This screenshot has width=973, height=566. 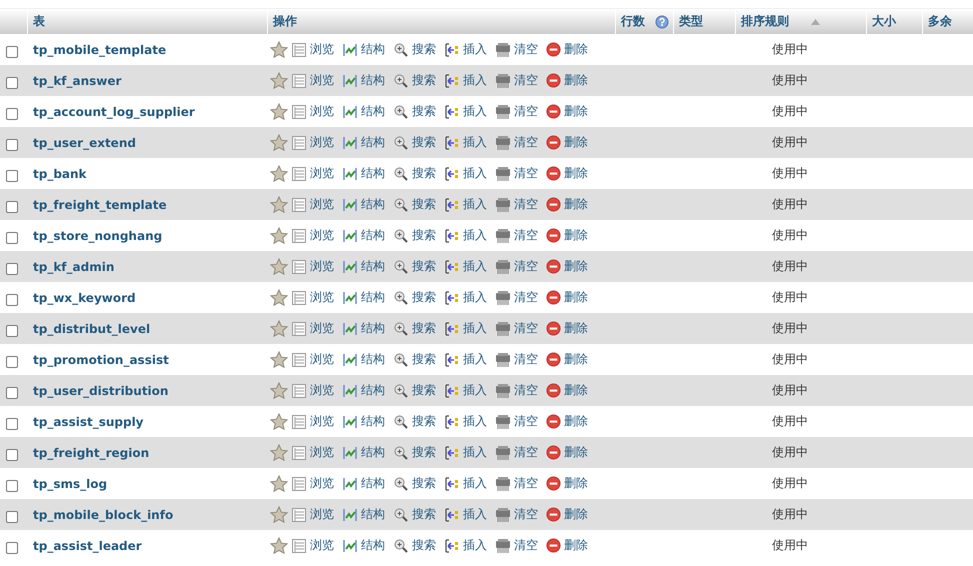 What do you see at coordinates (39, 21) in the screenshot?
I see `column-header: 表` at bounding box center [39, 21].